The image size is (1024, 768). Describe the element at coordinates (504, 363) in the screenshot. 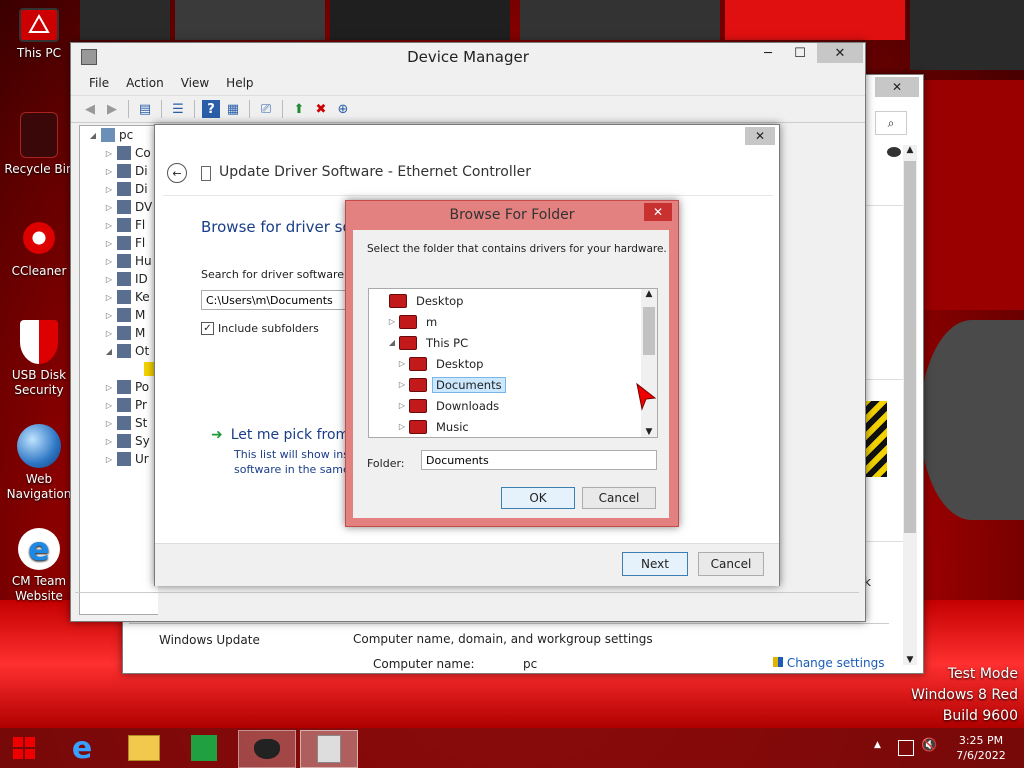

I see `folder-item: ▷ Desktop` at that location.